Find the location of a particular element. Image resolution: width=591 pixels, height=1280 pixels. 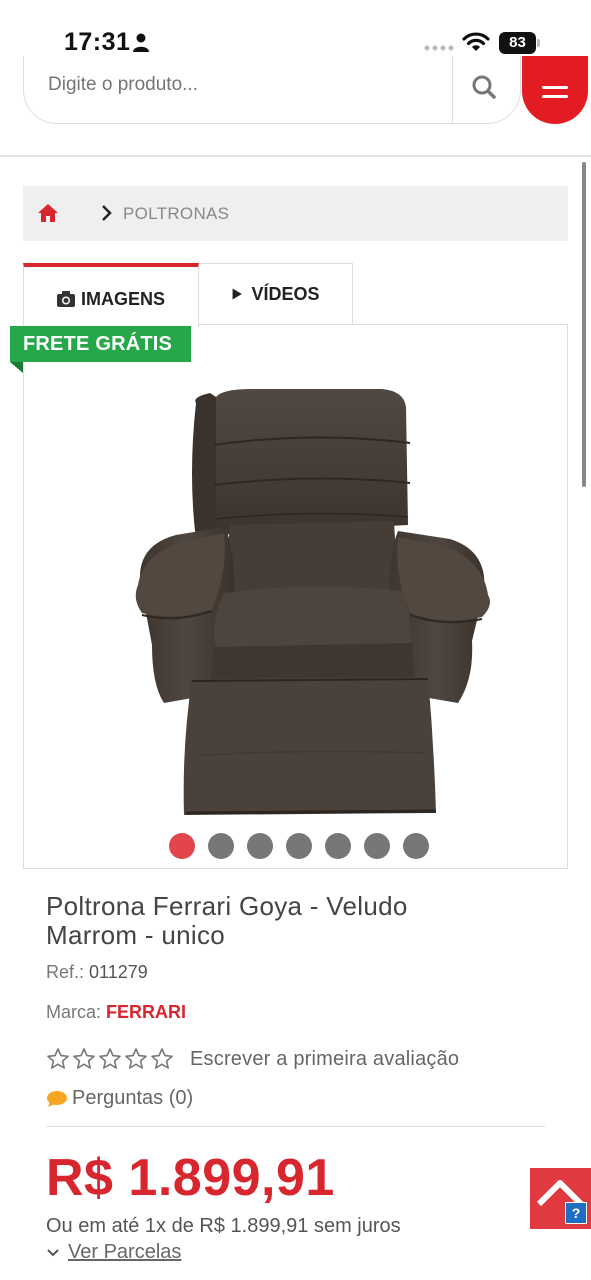

header-divider is located at coordinates (295, 156).